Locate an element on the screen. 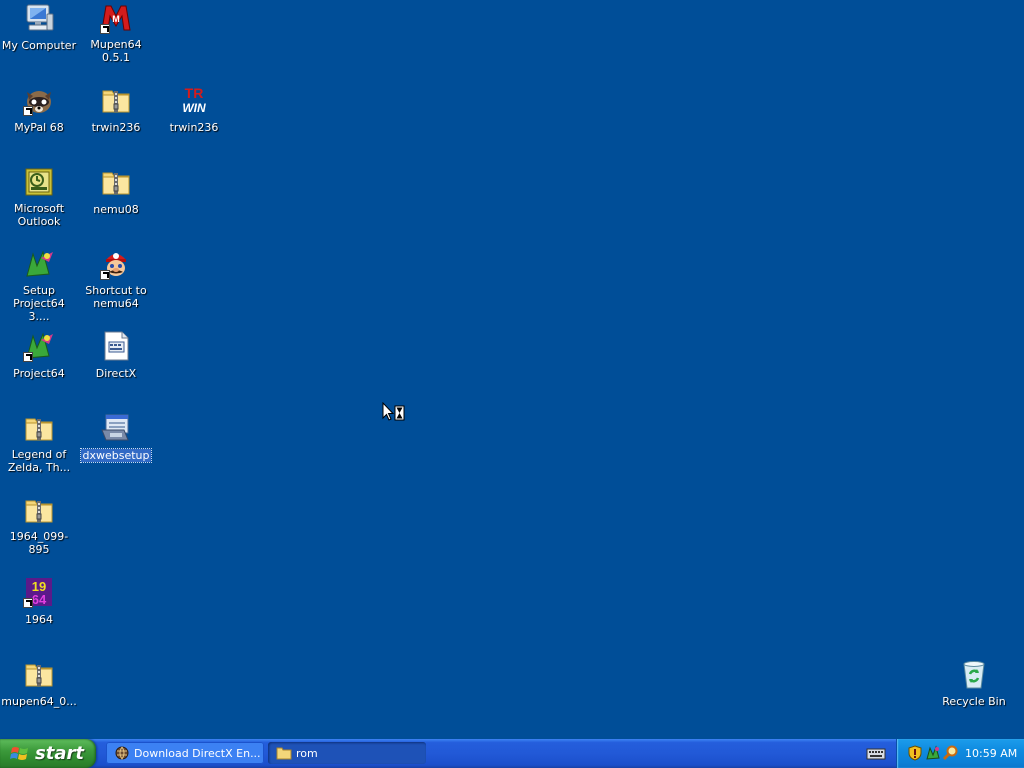 The image size is (1024, 768). system-tray: 10:59 AM is located at coordinates (960, 753).